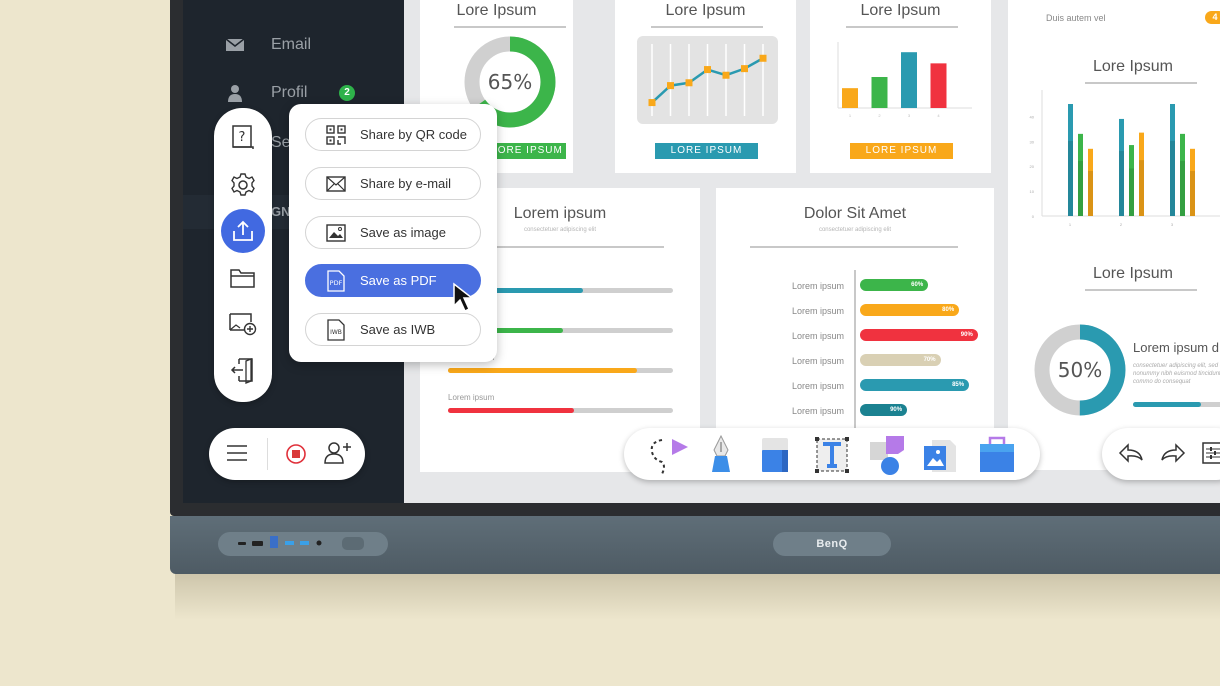 The width and height of the screenshot is (1220, 686). I want to click on count-badge: 4, so click(1212, 17).